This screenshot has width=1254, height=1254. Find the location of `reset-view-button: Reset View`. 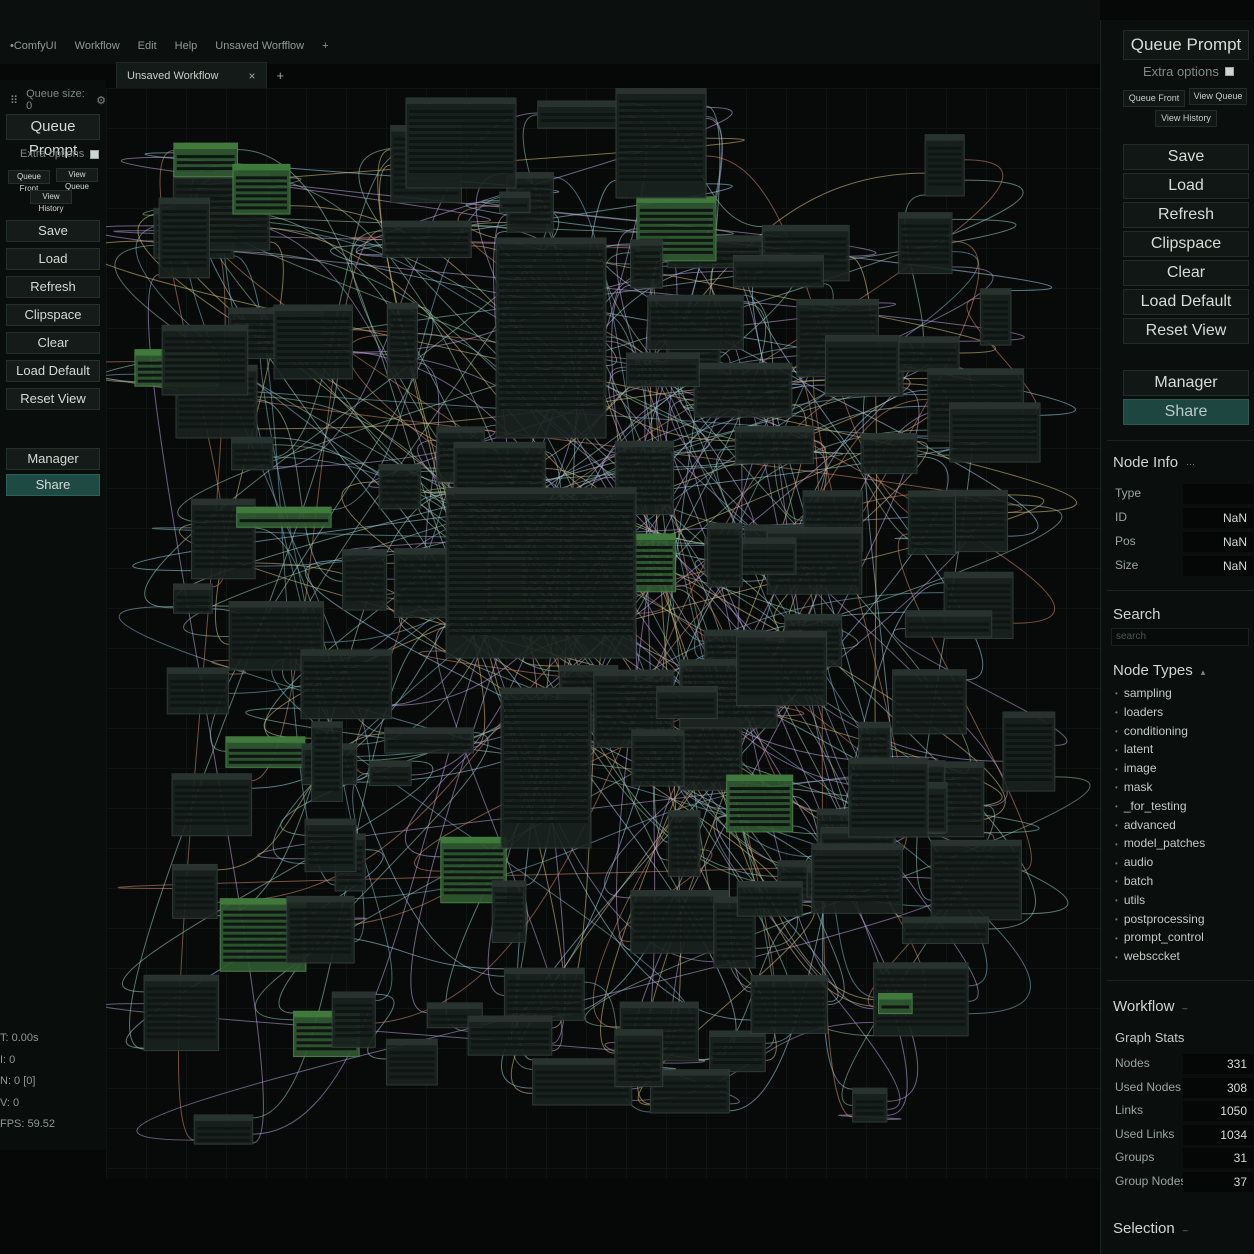

reset-view-button: Reset View is located at coordinates (53, 399).